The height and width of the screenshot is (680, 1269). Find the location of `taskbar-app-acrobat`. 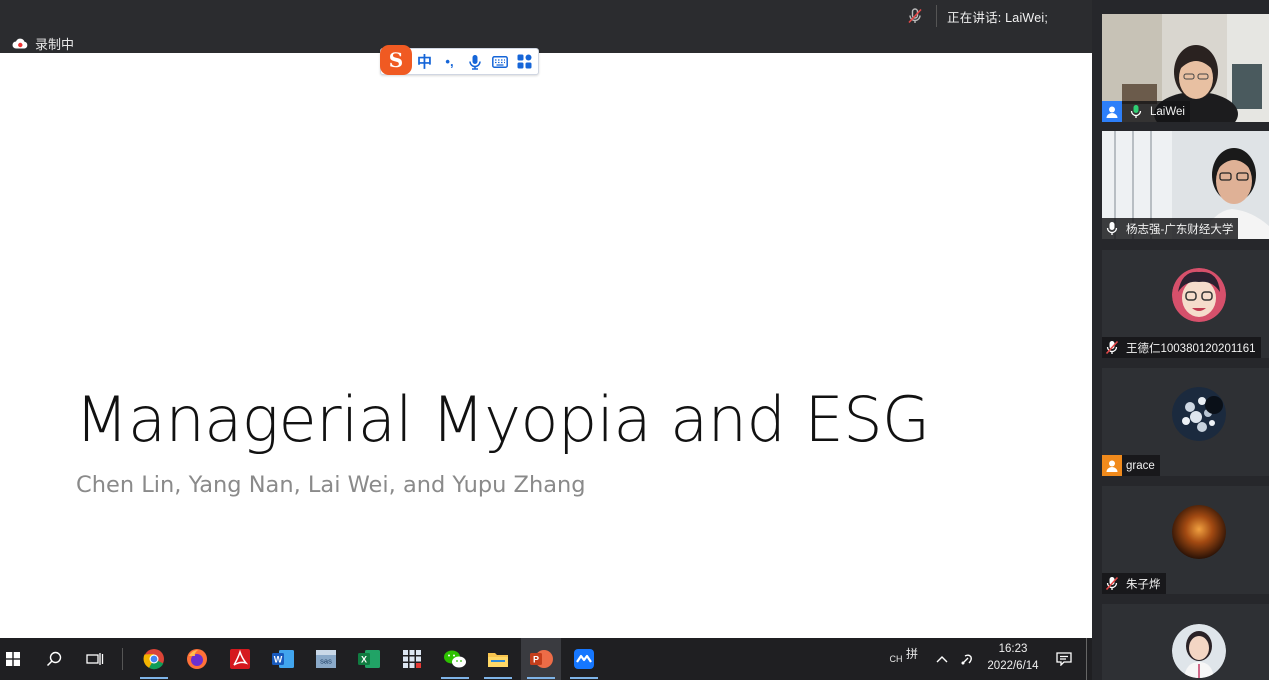

taskbar-app-acrobat is located at coordinates (240, 659).